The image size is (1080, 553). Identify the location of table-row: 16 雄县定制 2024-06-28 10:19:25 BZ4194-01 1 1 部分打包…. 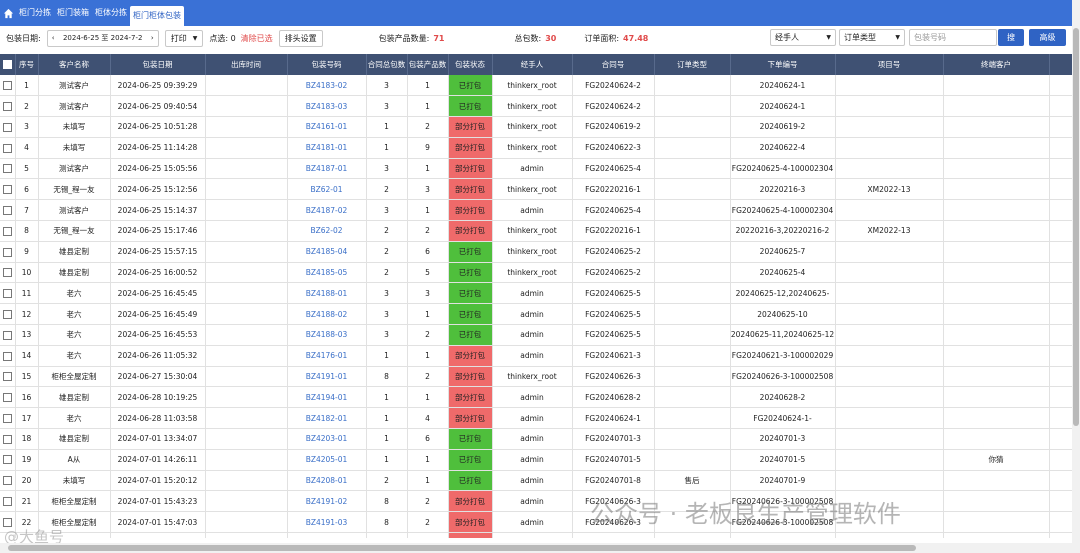
(536, 397).